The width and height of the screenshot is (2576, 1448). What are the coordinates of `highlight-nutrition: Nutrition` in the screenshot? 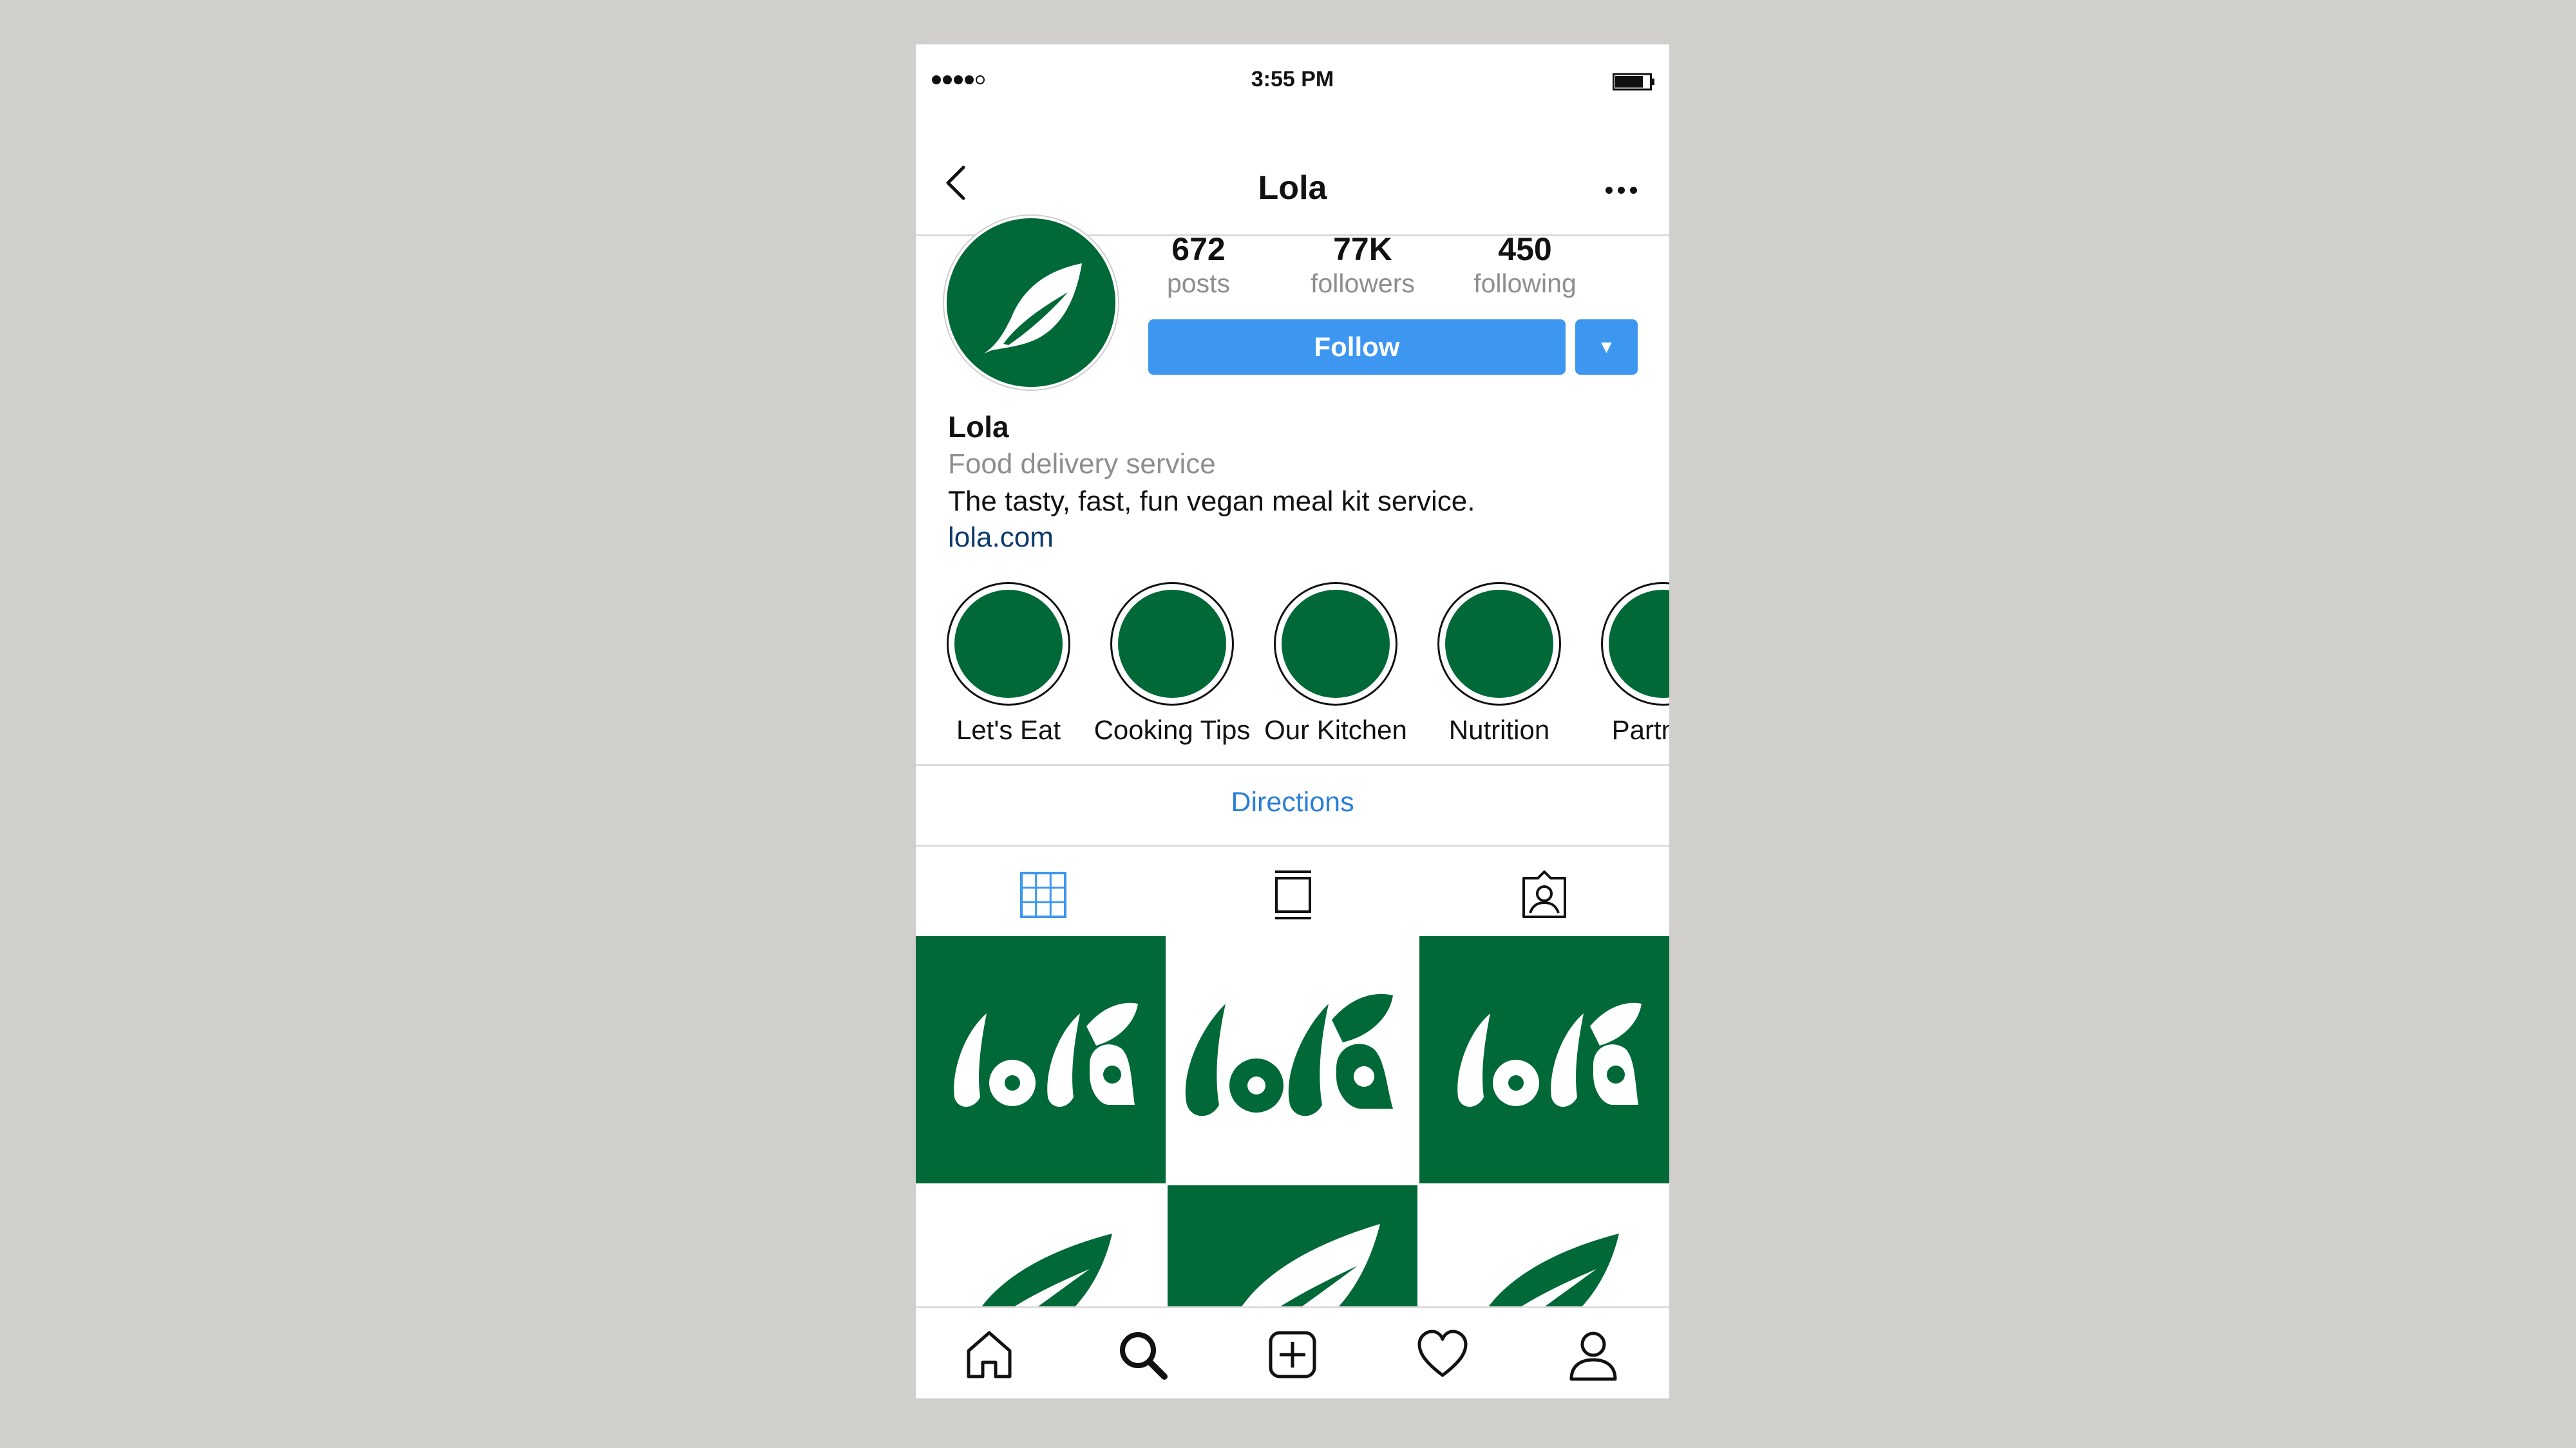 It's located at (1499, 664).